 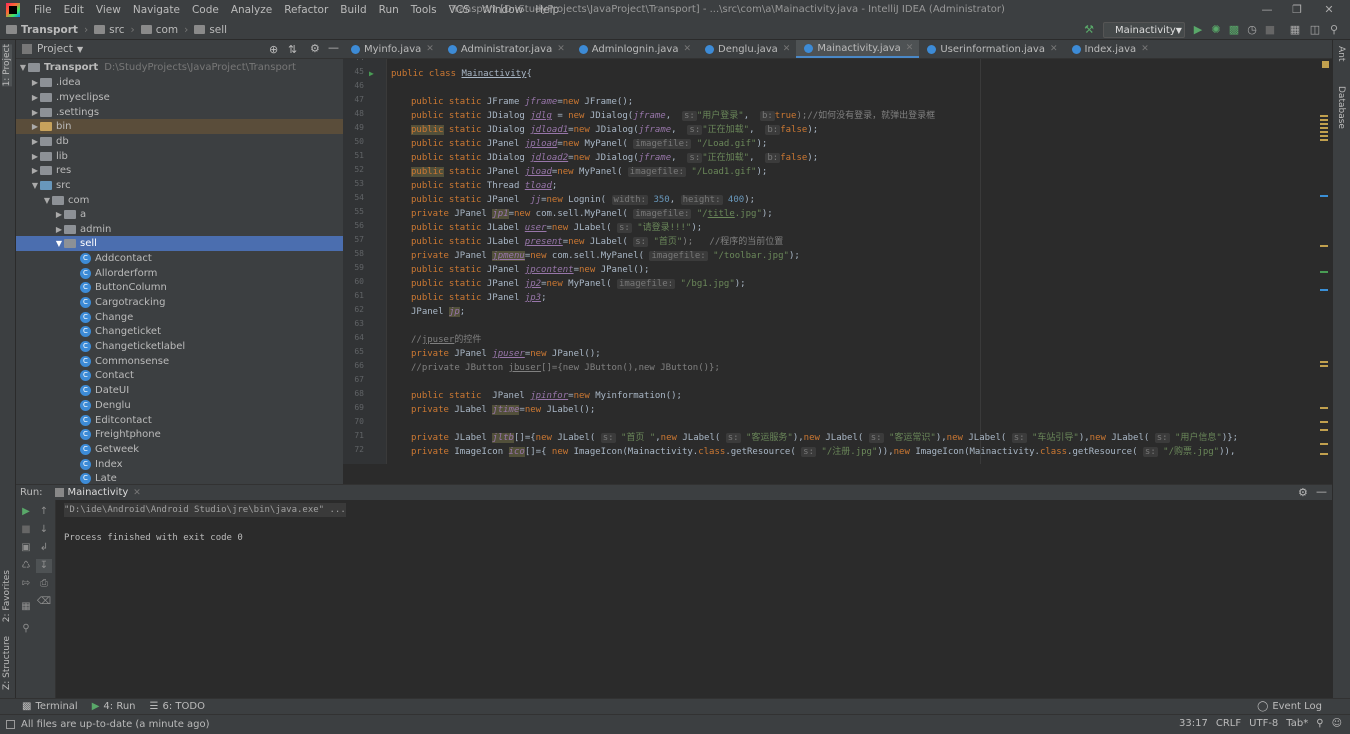 I want to click on layout-icon: ◫, so click(x=1315, y=30).